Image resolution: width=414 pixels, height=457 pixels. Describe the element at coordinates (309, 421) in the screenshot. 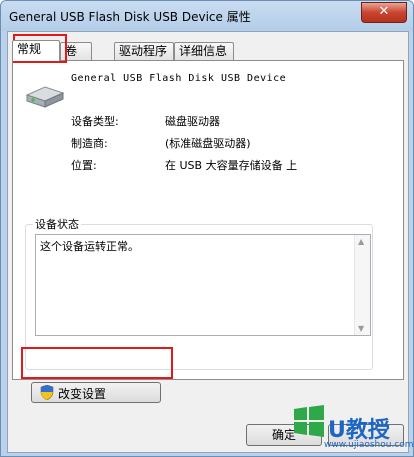

I see `watermark-logo-icon` at that location.